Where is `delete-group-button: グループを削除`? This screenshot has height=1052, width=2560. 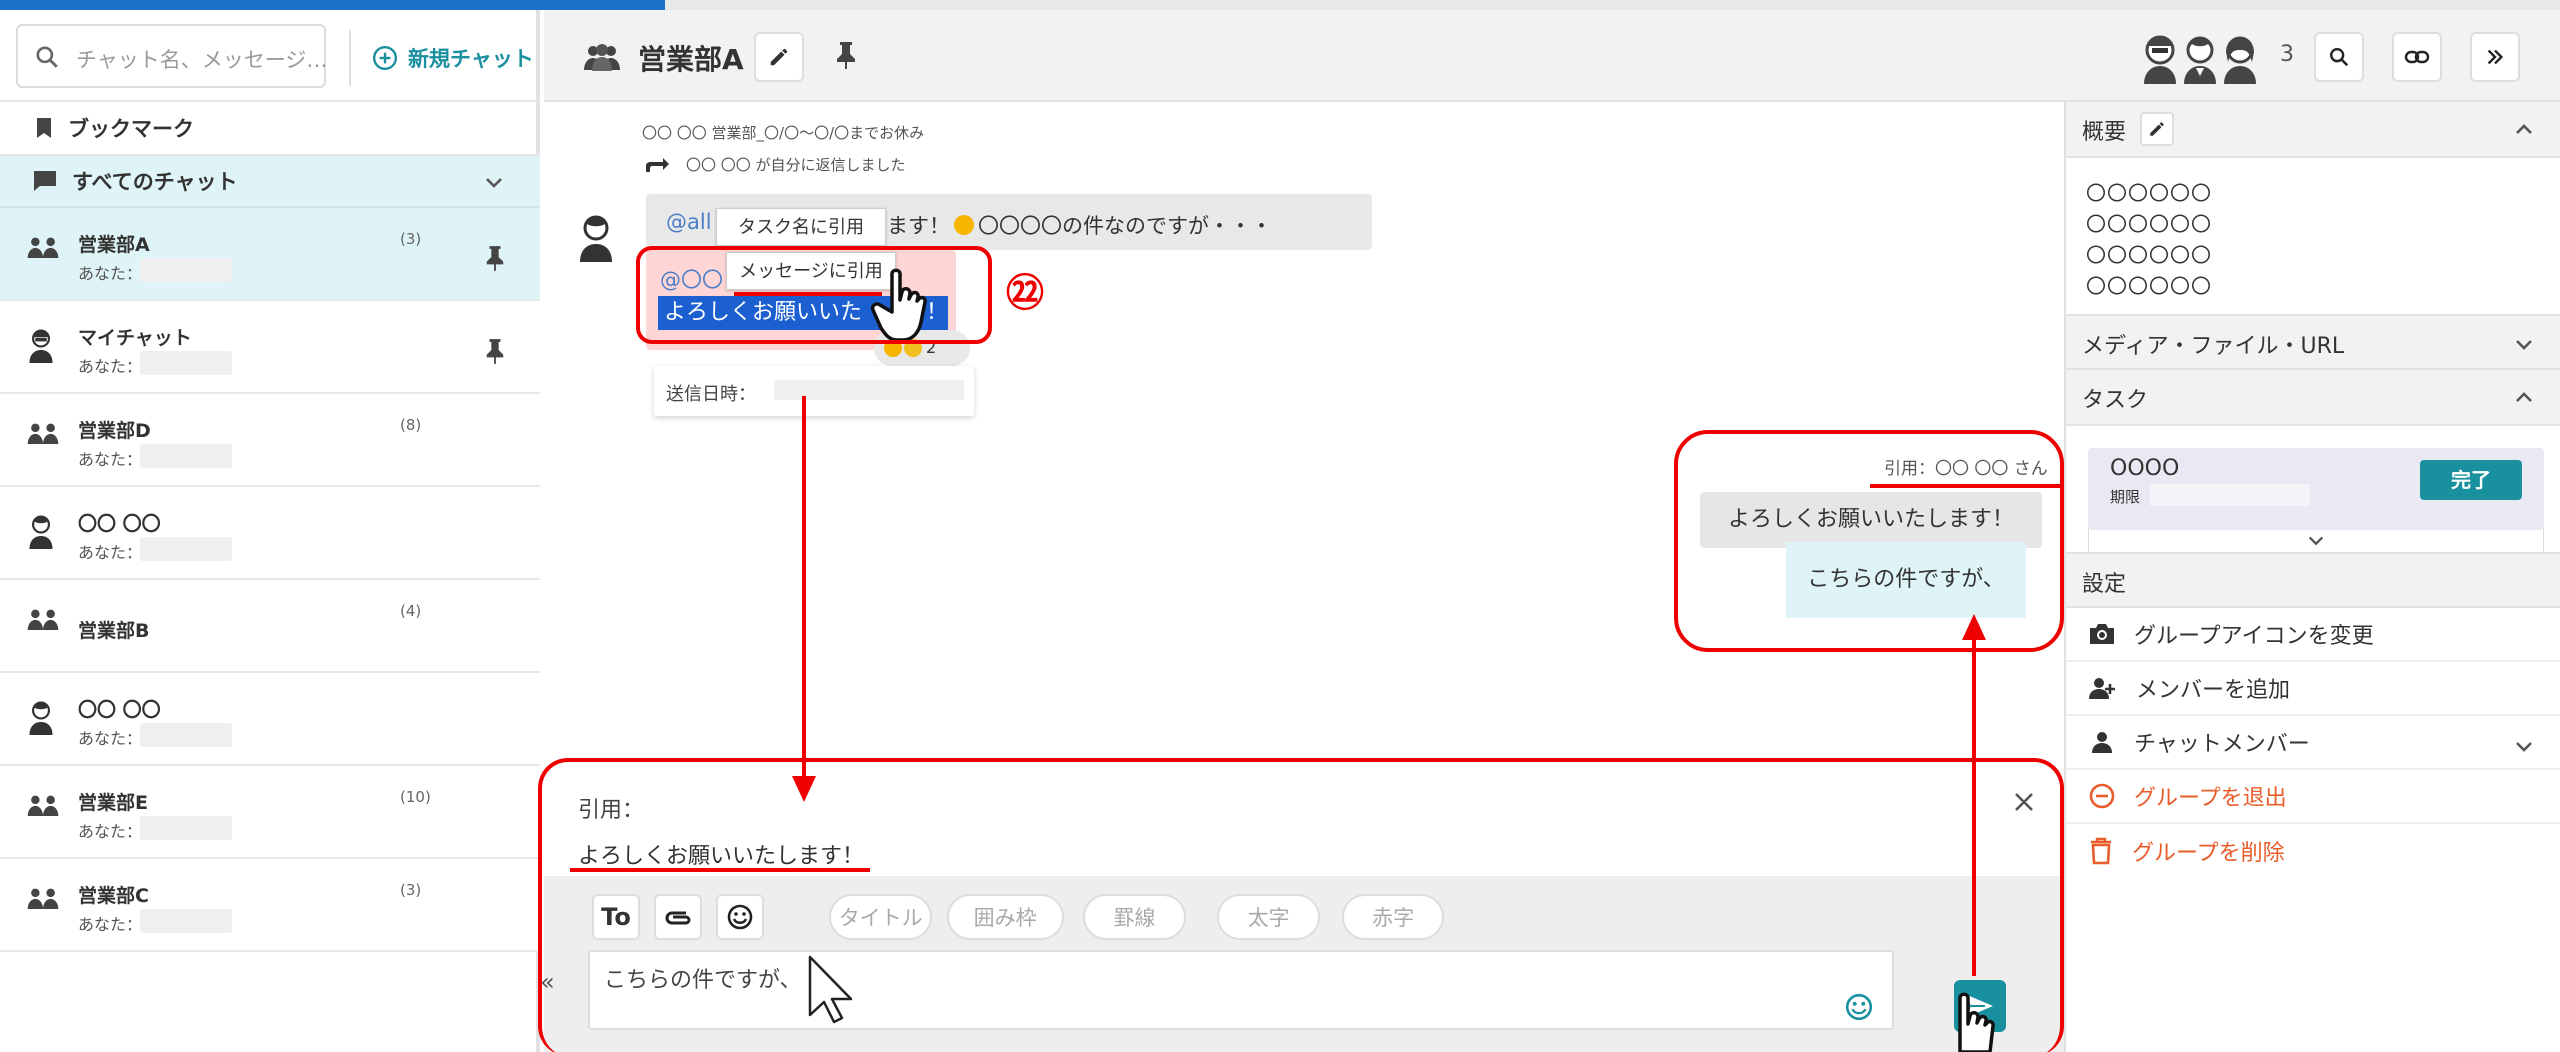 delete-group-button: グループを削除 is located at coordinates (2313, 851).